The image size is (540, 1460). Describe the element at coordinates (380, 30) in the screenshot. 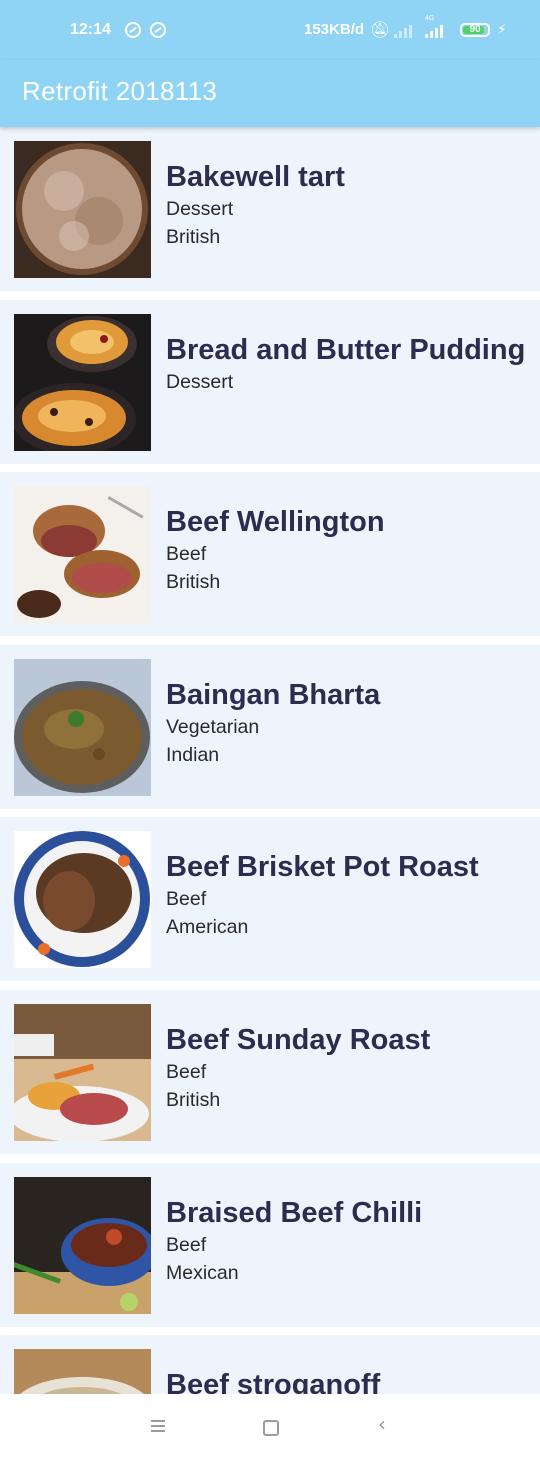

I see `mute-bell-icon: 🔕︎` at that location.